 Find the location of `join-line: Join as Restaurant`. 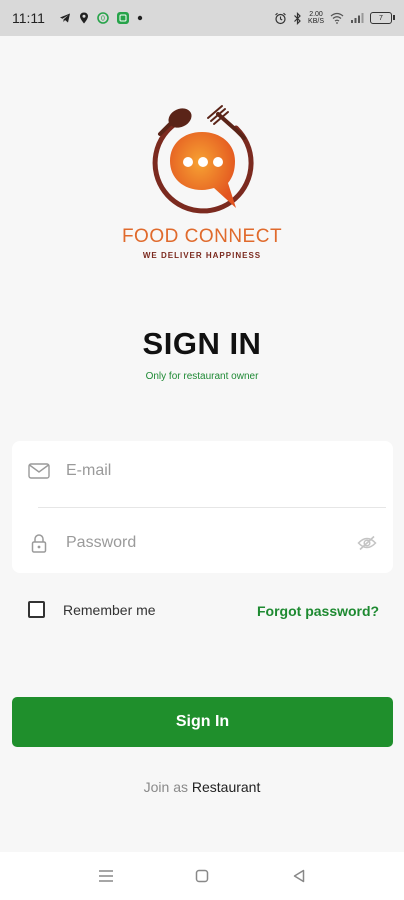

join-line: Join as Restaurant is located at coordinates (202, 787).